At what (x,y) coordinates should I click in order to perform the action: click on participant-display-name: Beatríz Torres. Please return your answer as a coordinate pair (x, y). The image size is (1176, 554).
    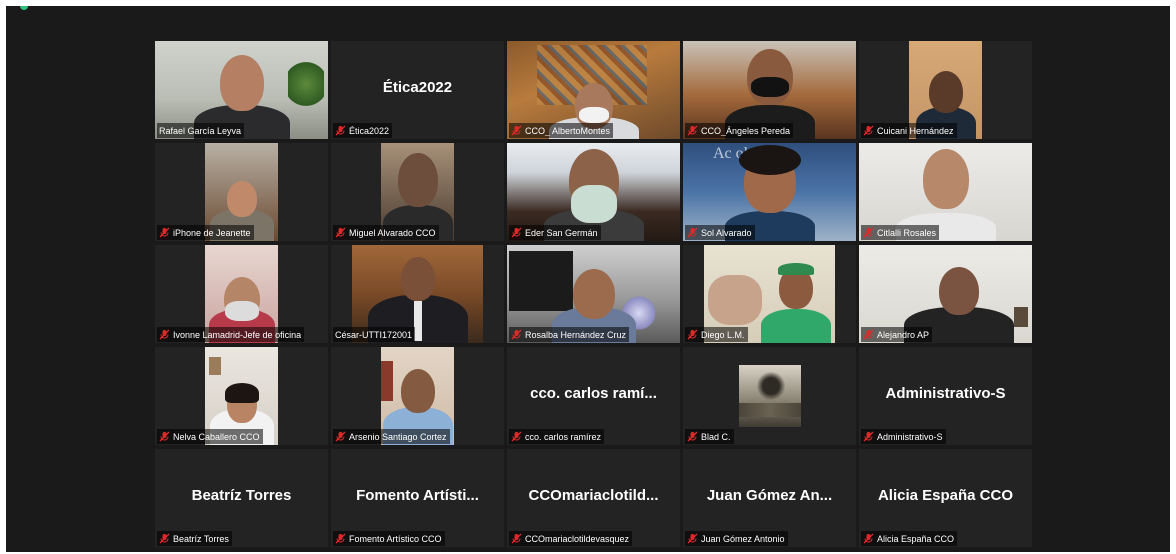
    Looking at the image, I should click on (241, 495).